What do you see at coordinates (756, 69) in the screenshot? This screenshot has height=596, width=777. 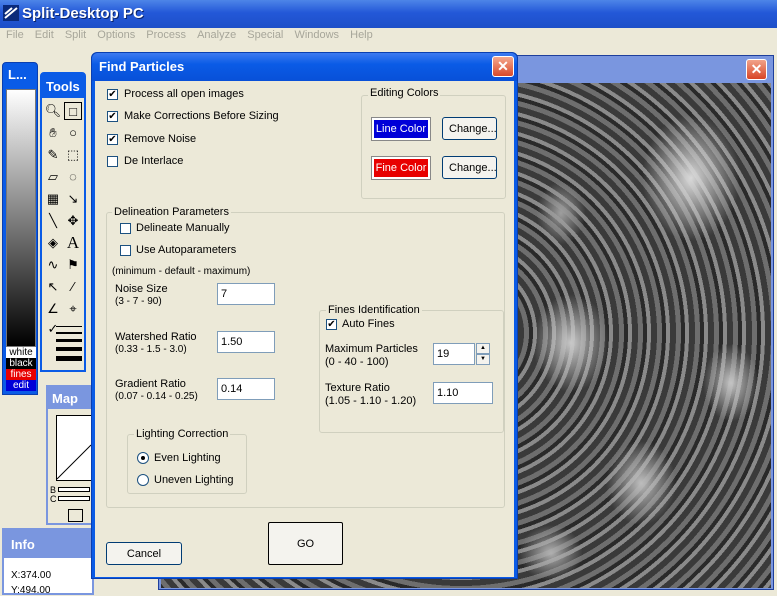 I see `image-window-close-button: ✕` at bounding box center [756, 69].